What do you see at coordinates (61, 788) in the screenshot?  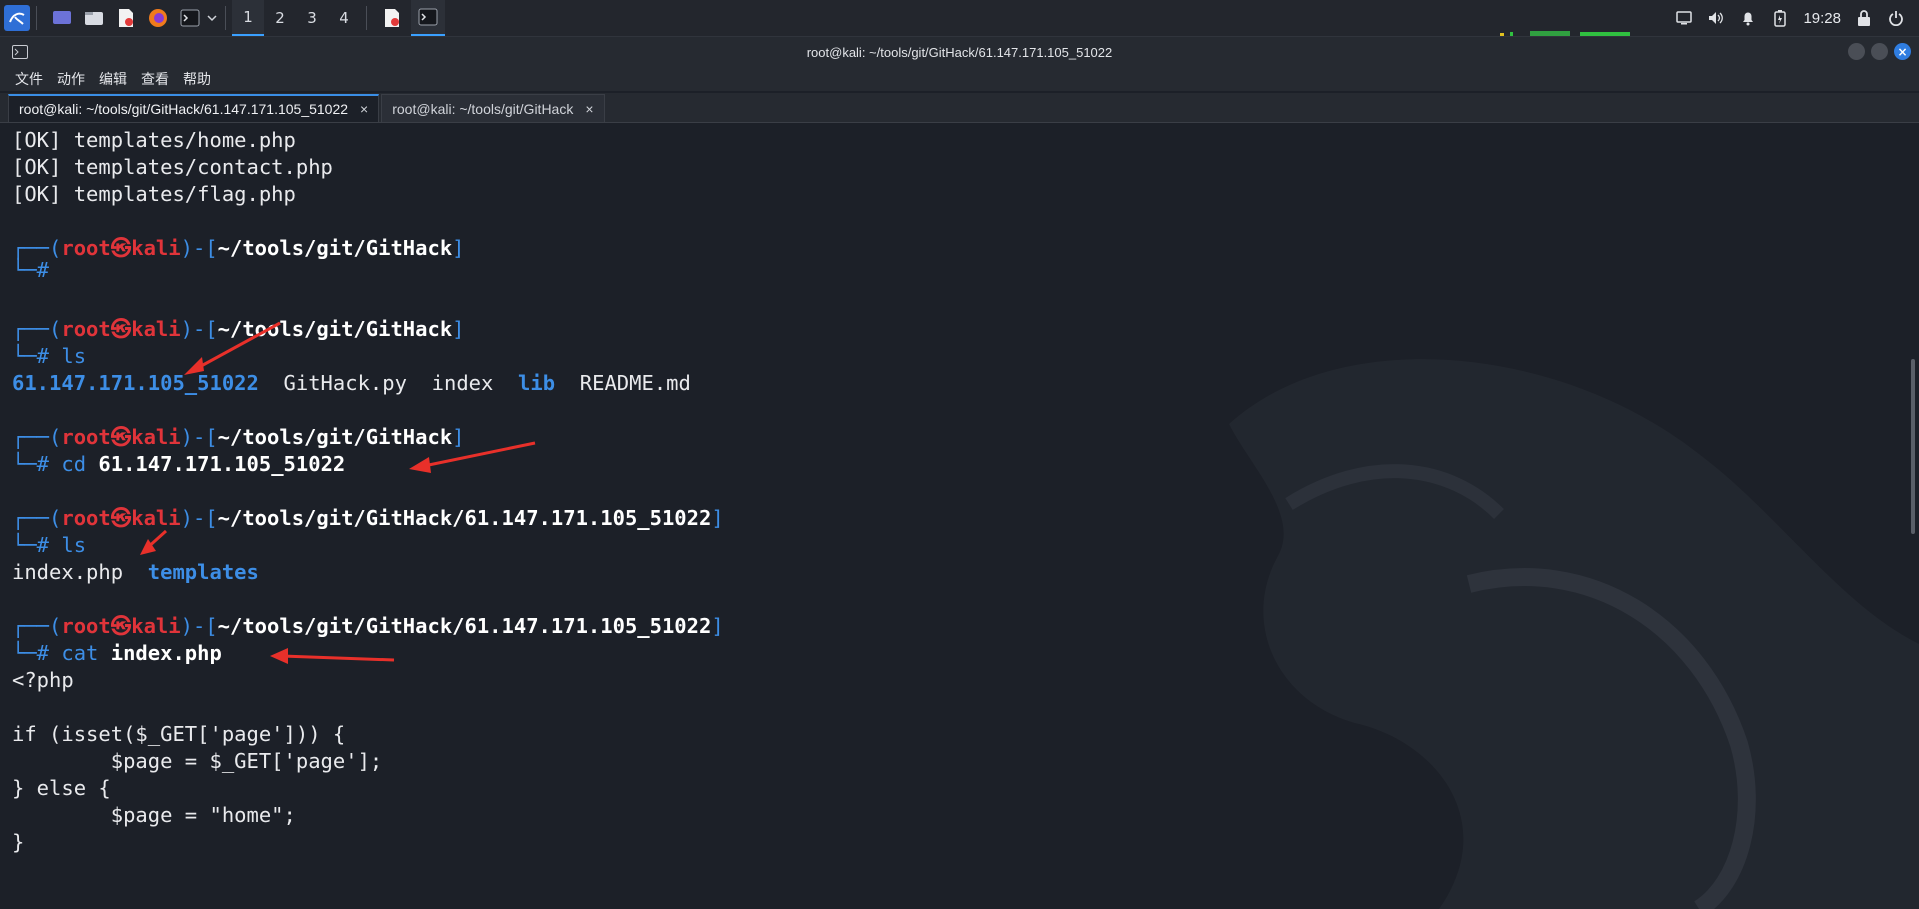 I see `code-line: } else {` at bounding box center [61, 788].